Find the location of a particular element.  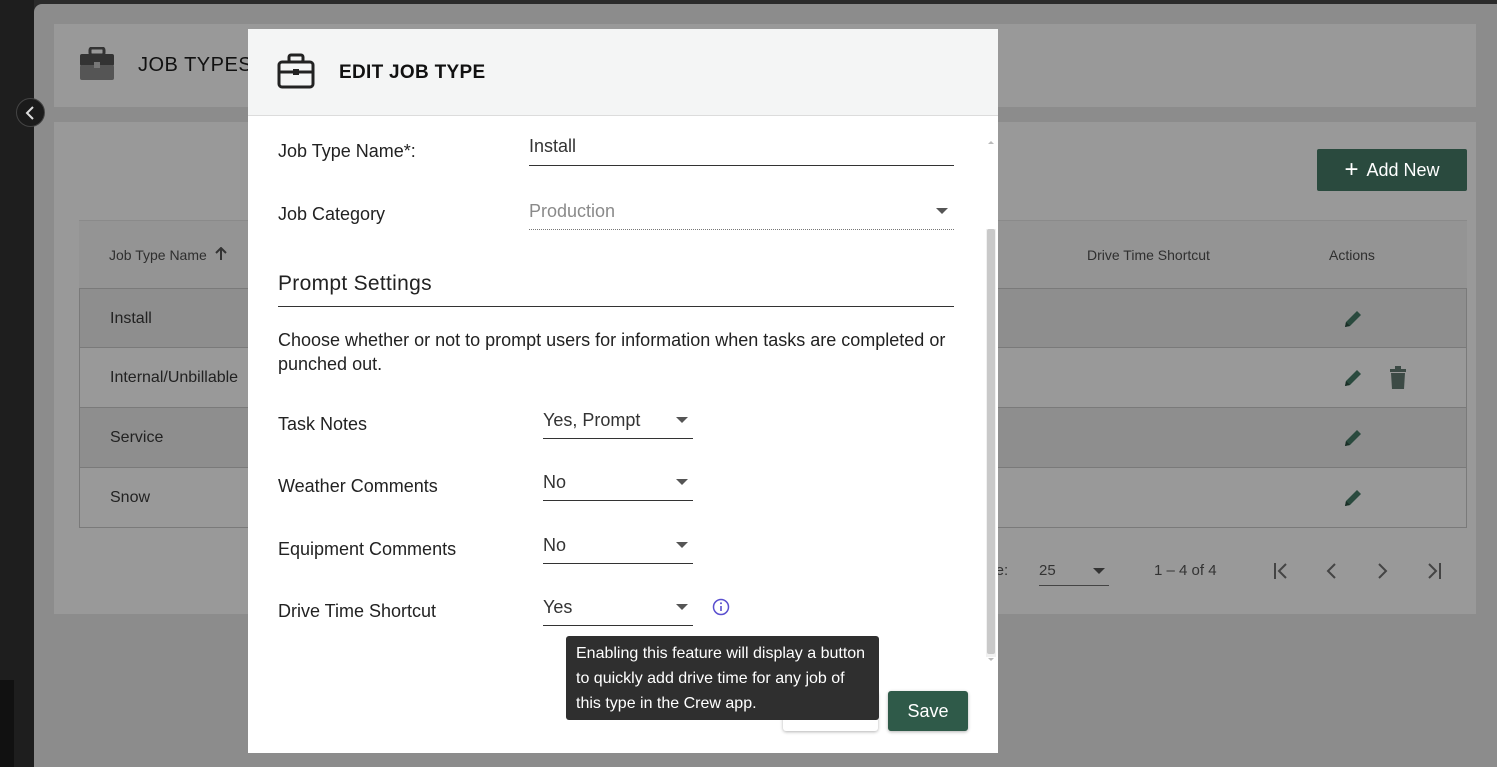

task-notes-label: Task Notes is located at coordinates (323, 424).